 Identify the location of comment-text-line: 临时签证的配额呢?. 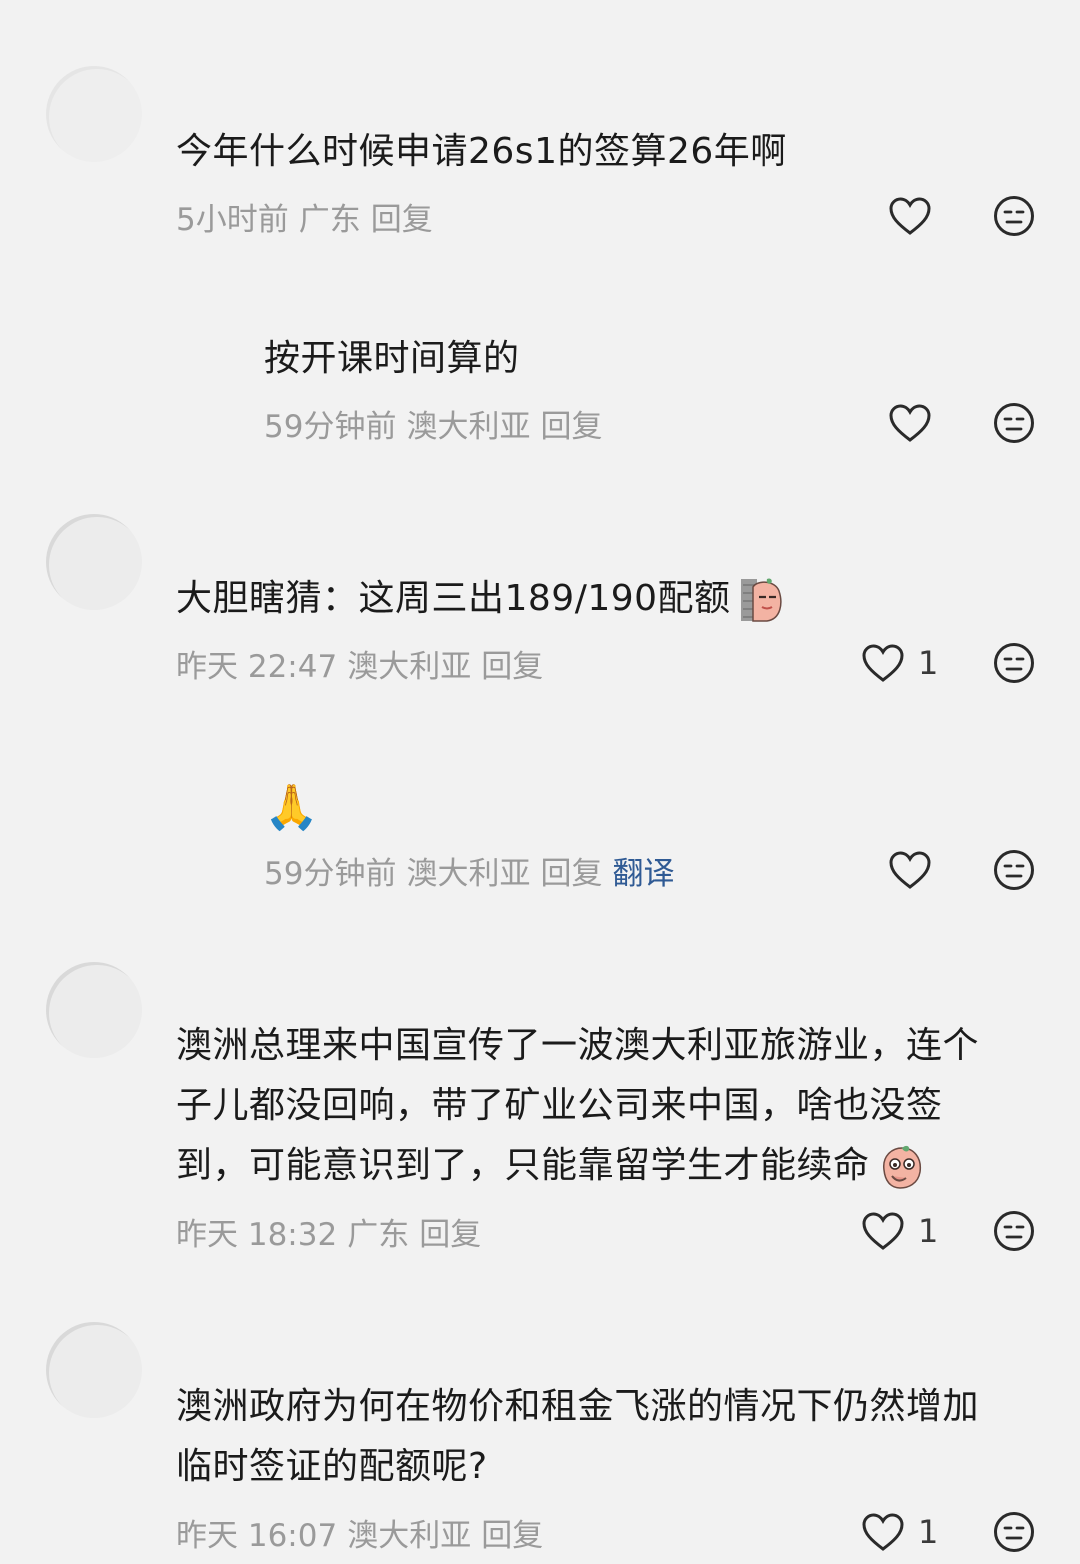
(332, 1466).